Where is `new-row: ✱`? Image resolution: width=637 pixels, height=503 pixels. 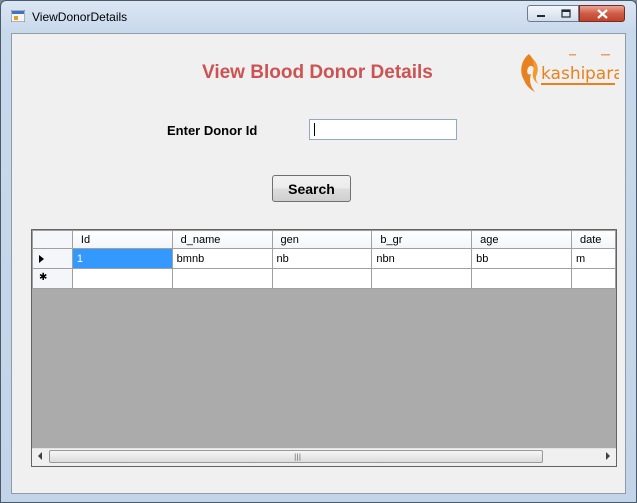
new-row: ✱ is located at coordinates (324, 278).